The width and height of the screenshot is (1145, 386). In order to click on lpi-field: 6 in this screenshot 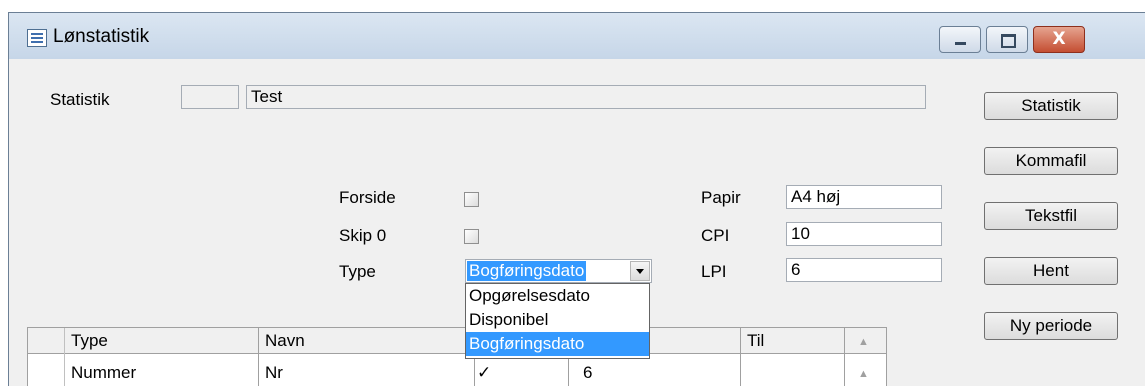, I will do `click(864, 270)`.